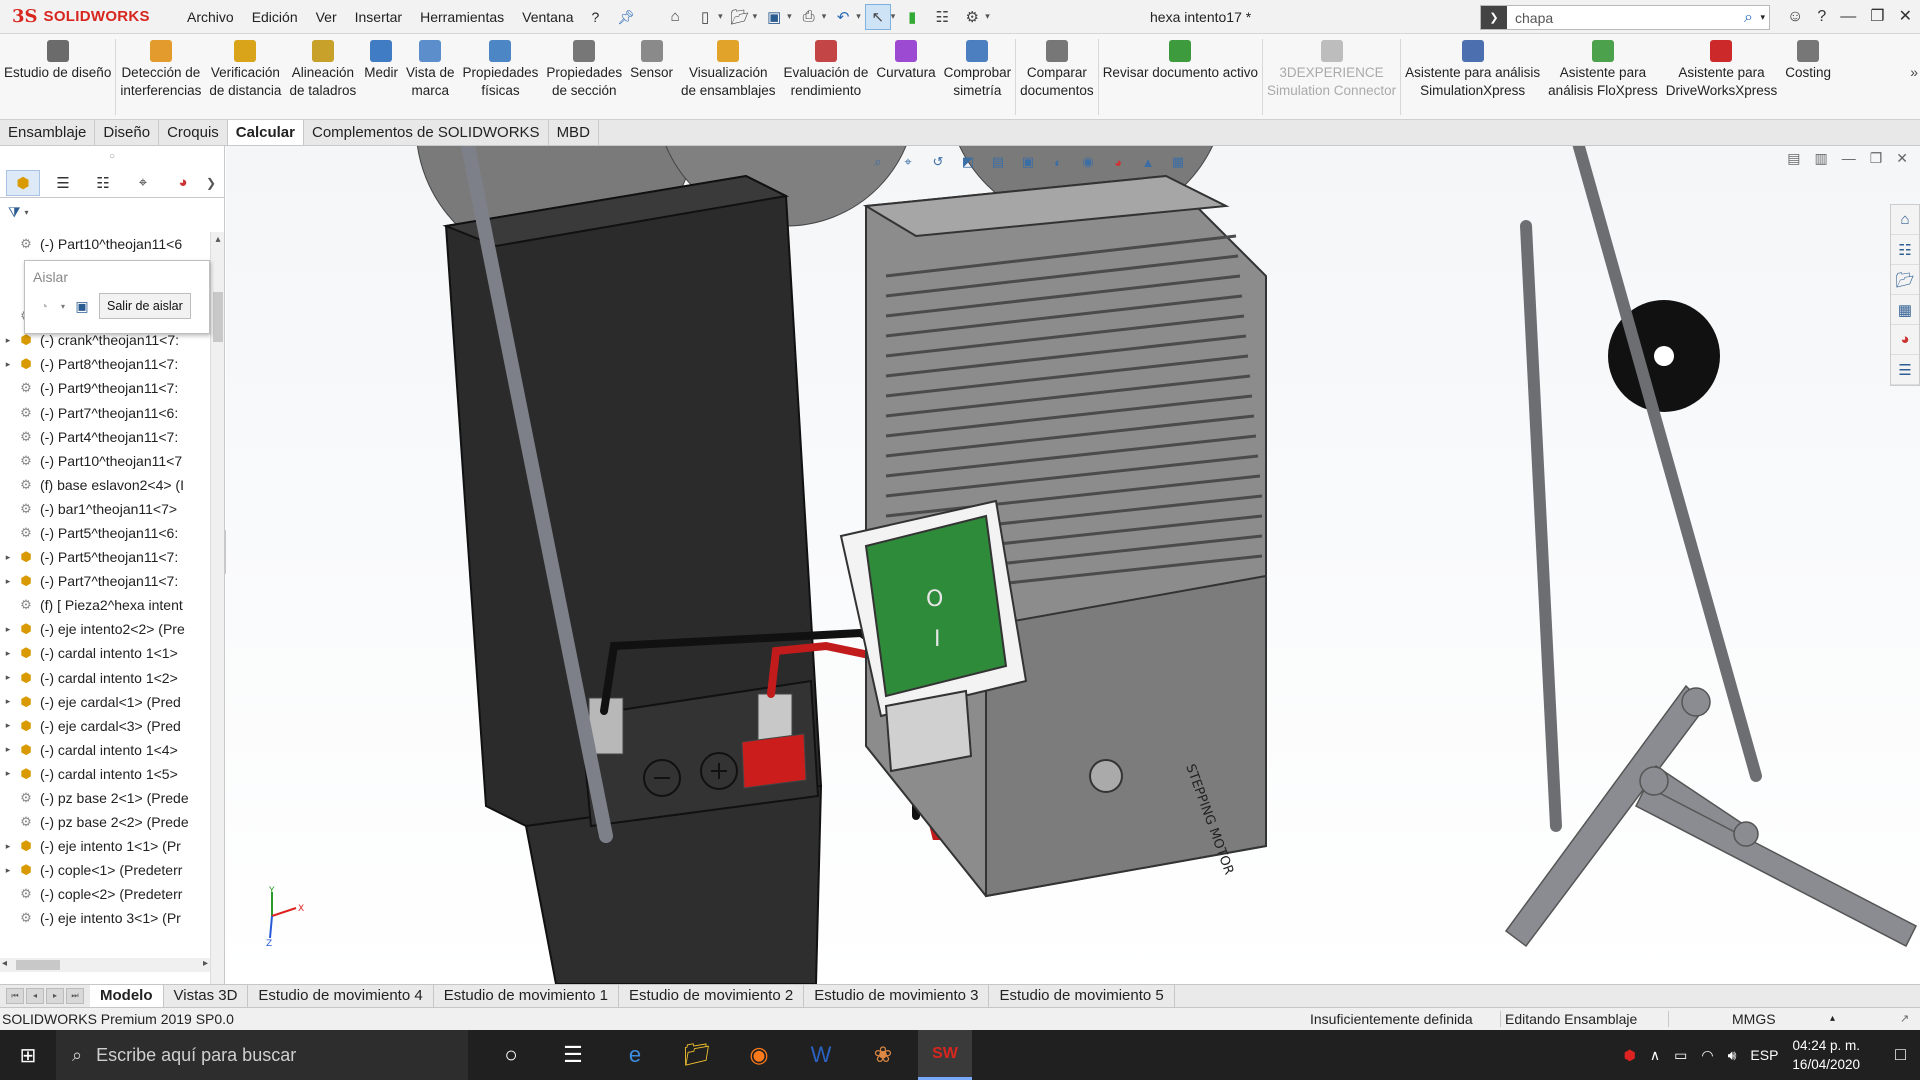 The height and width of the screenshot is (1080, 1920). Describe the element at coordinates (1905, 280) in the screenshot. I see `file-explorer-icon: 📂︎` at that location.